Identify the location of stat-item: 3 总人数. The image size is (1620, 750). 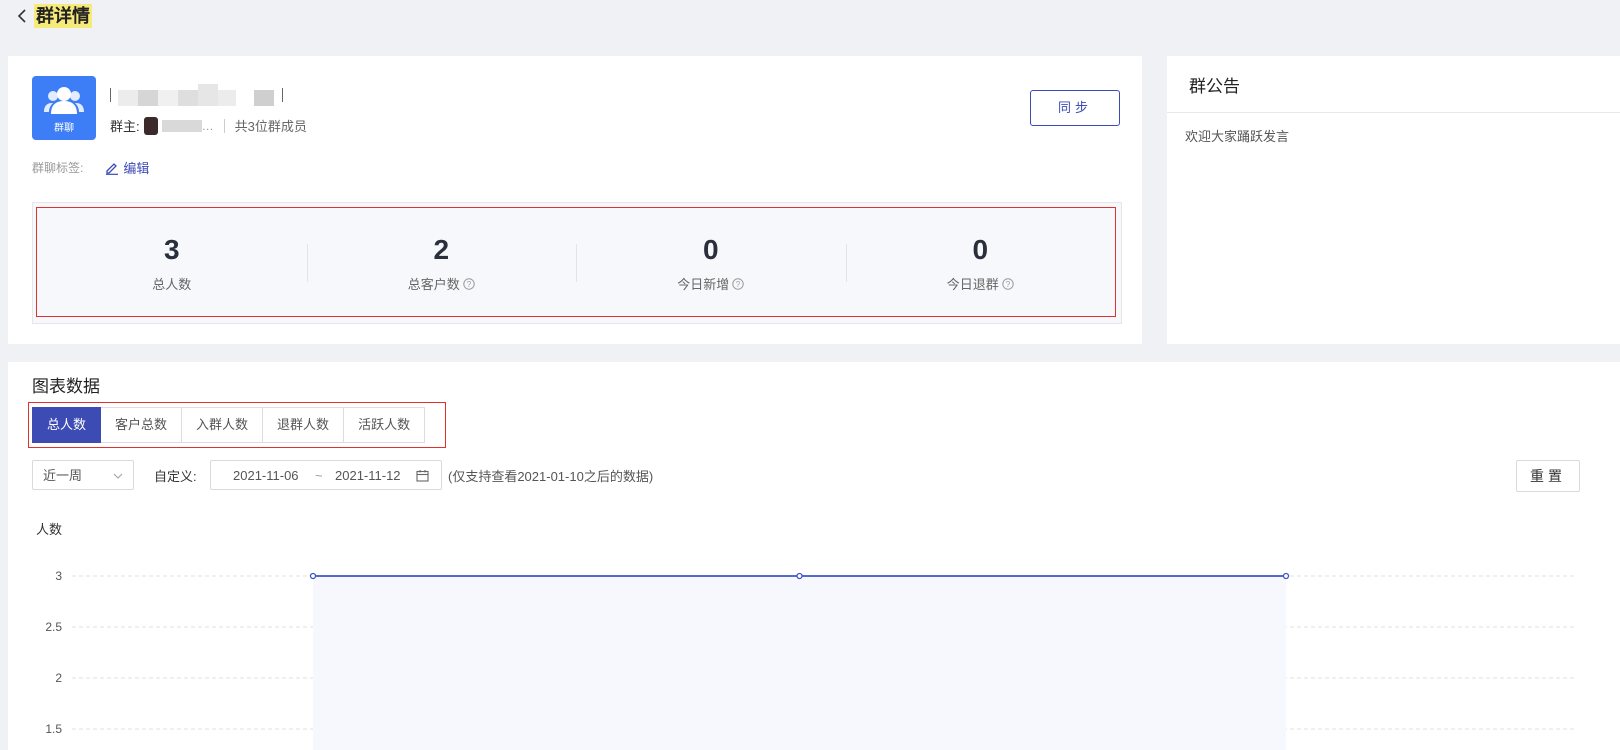
(172, 262).